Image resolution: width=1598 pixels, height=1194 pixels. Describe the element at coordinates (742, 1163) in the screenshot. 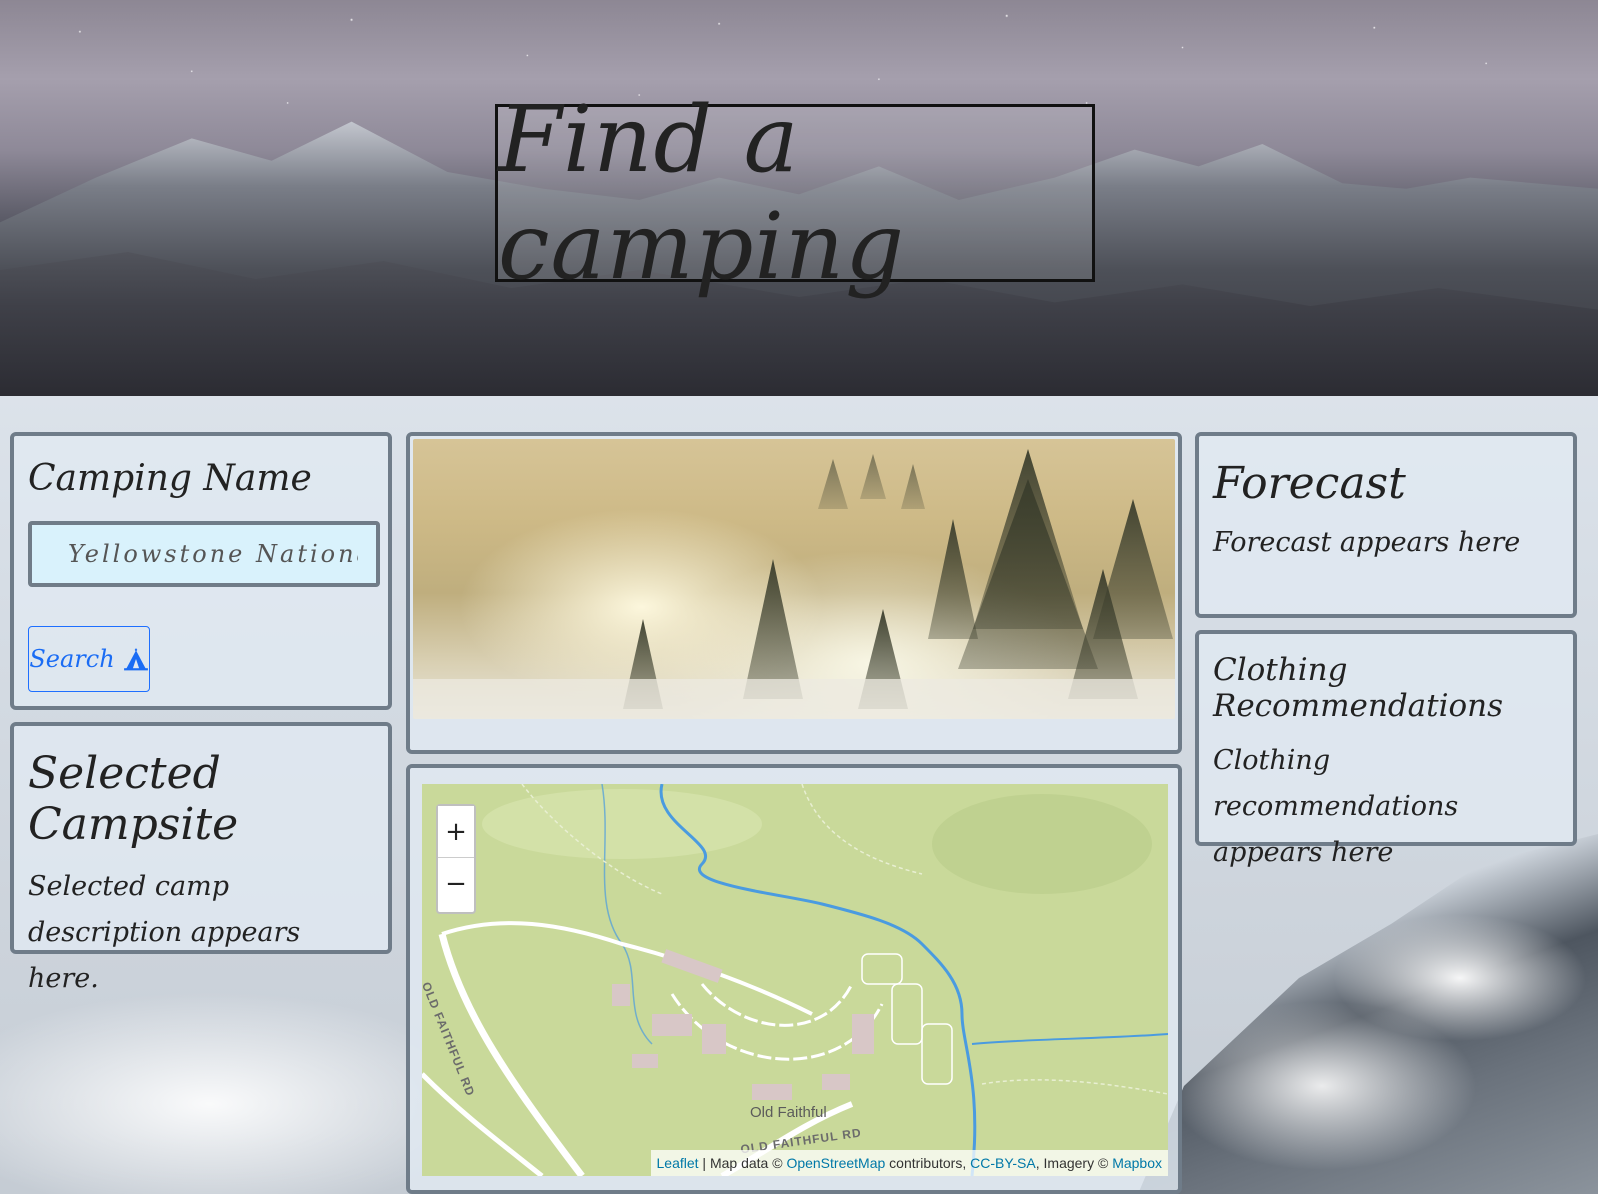

I see `attribution-text-1: | Map data ©` at that location.